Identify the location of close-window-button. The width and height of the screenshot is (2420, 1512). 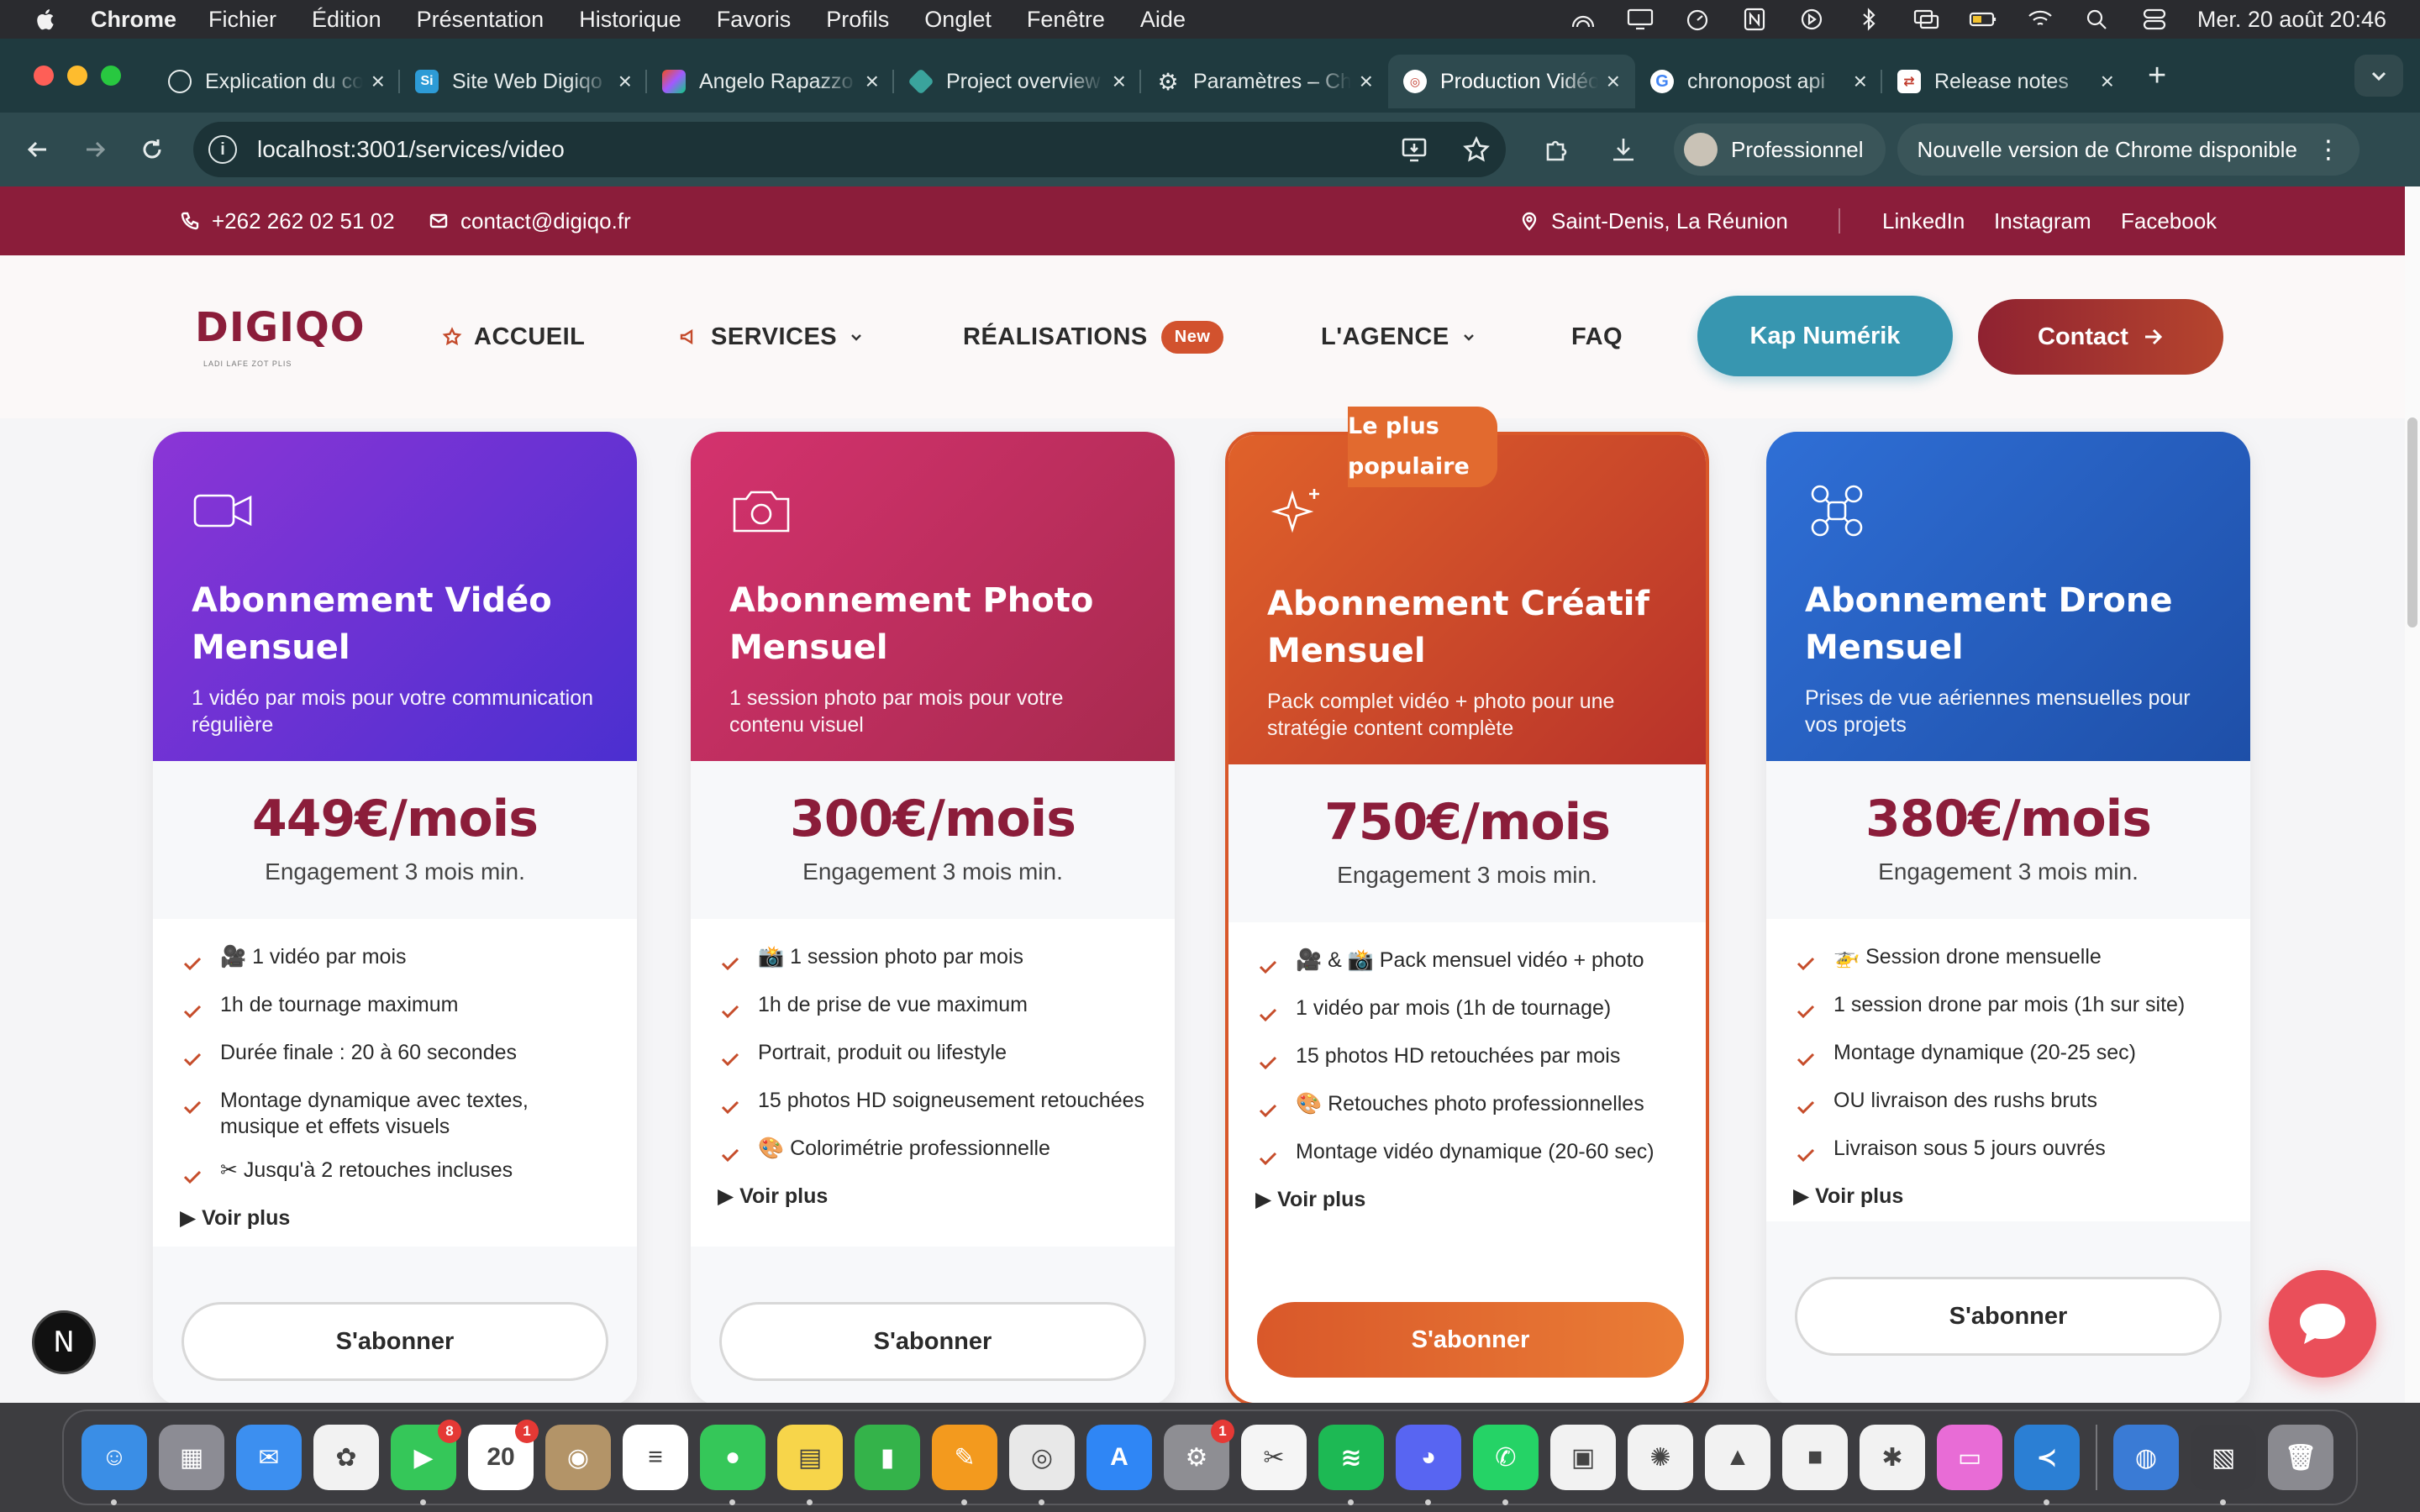
(44, 76).